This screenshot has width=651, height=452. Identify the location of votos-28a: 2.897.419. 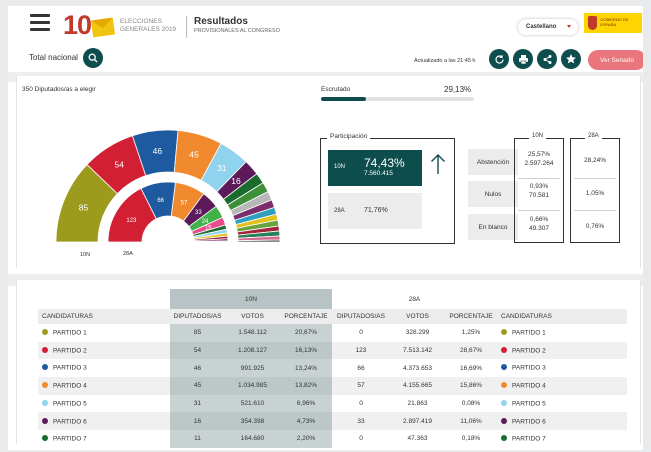
(417, 421).